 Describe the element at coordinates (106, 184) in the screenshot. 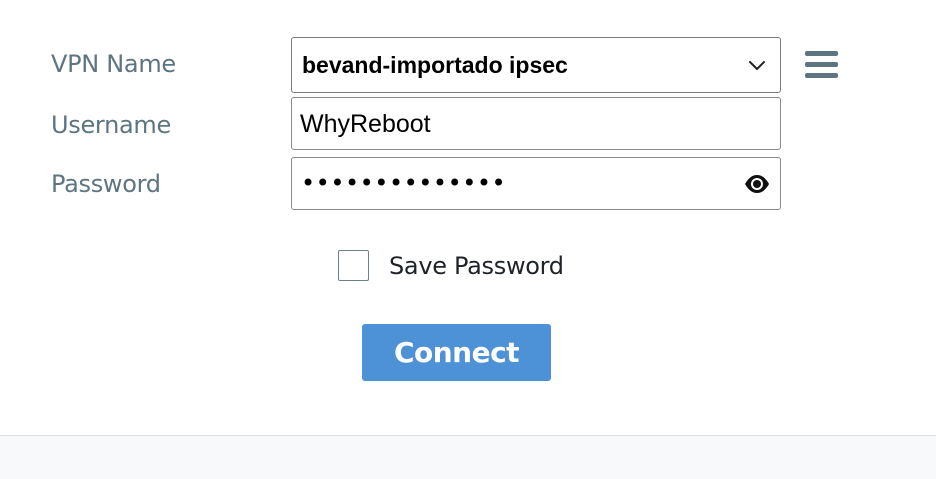

I see `password-label: Password` at that location.